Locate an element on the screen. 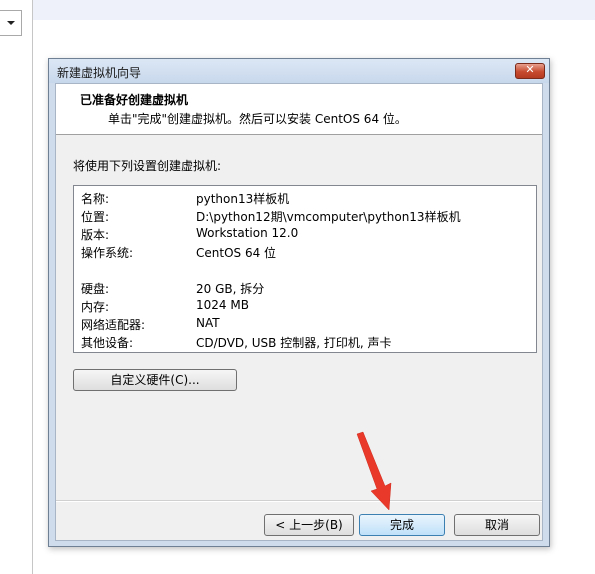 This screenshot has width=595, height=574. summary-value: Workstation 12.0 is located at coordinates (247, 233).